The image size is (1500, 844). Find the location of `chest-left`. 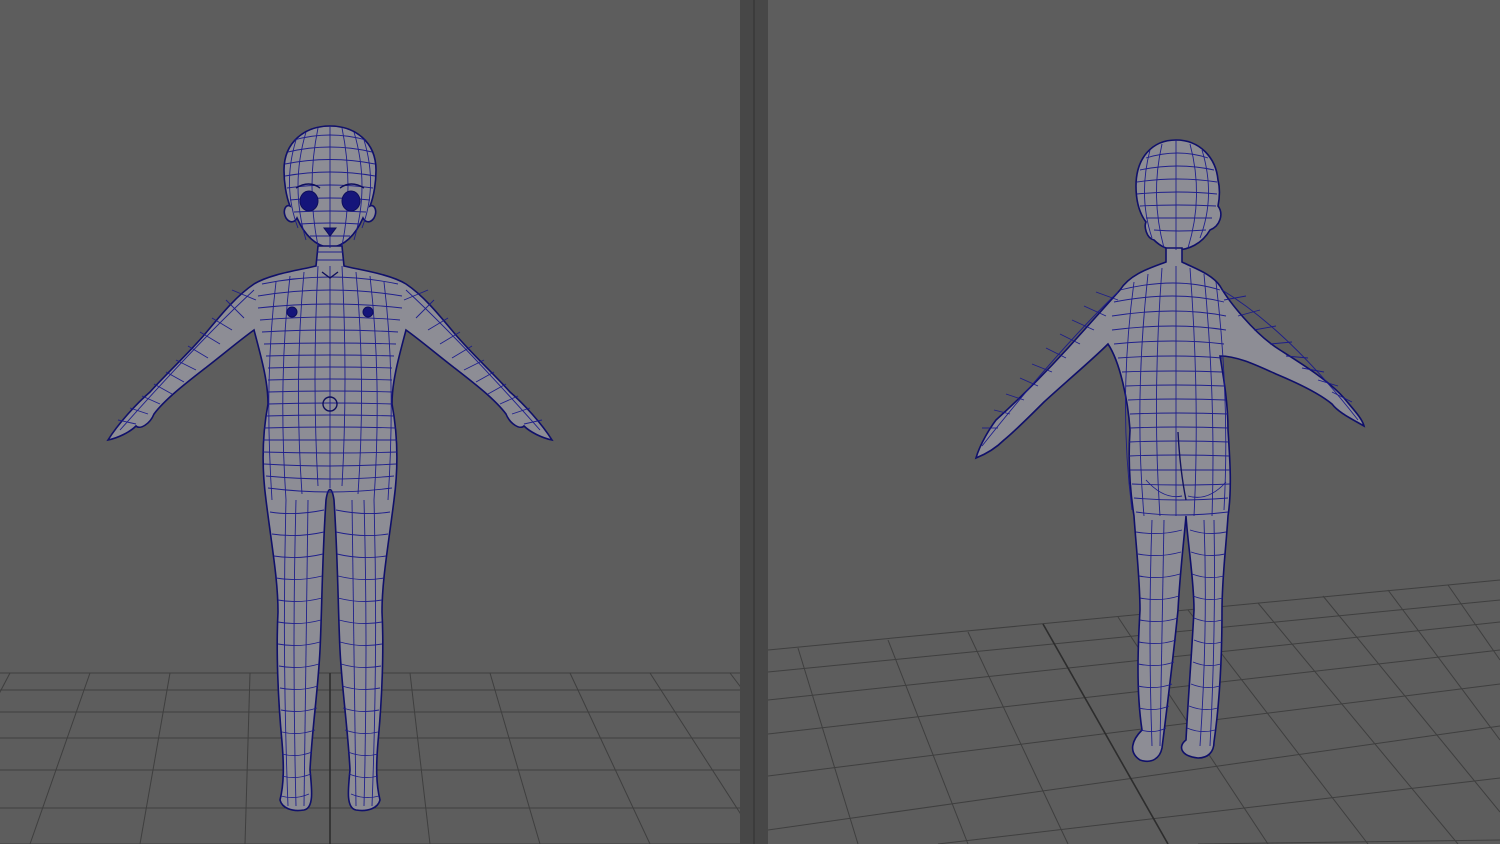

chest-left is located at coordinates (292, 312).